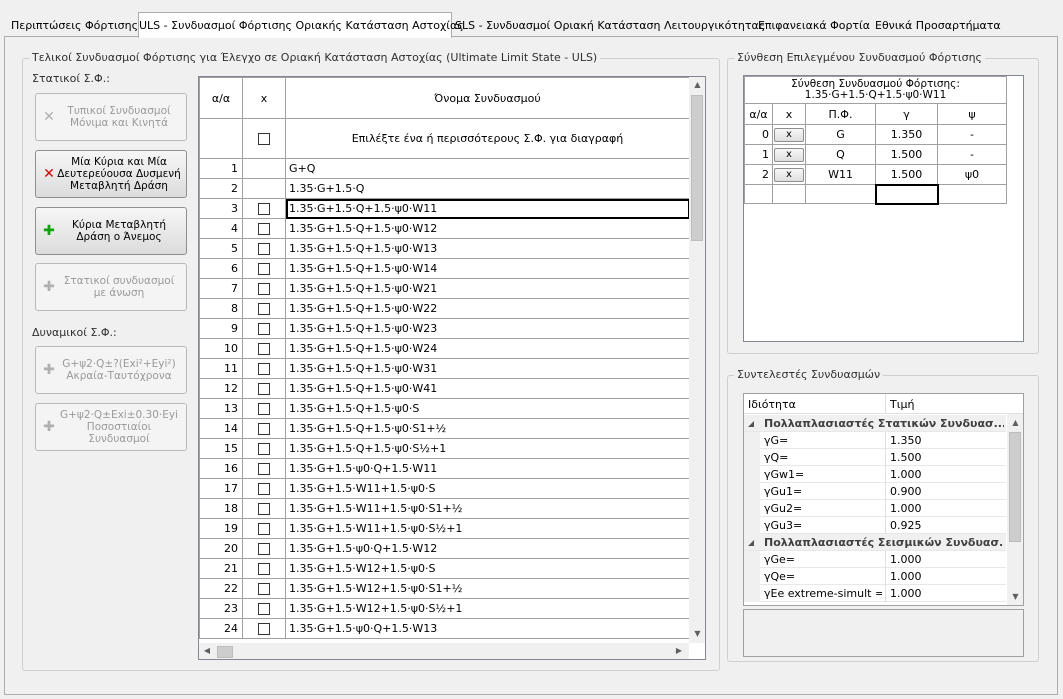  I want to click on property-value: 1.000, so click(906, 576).